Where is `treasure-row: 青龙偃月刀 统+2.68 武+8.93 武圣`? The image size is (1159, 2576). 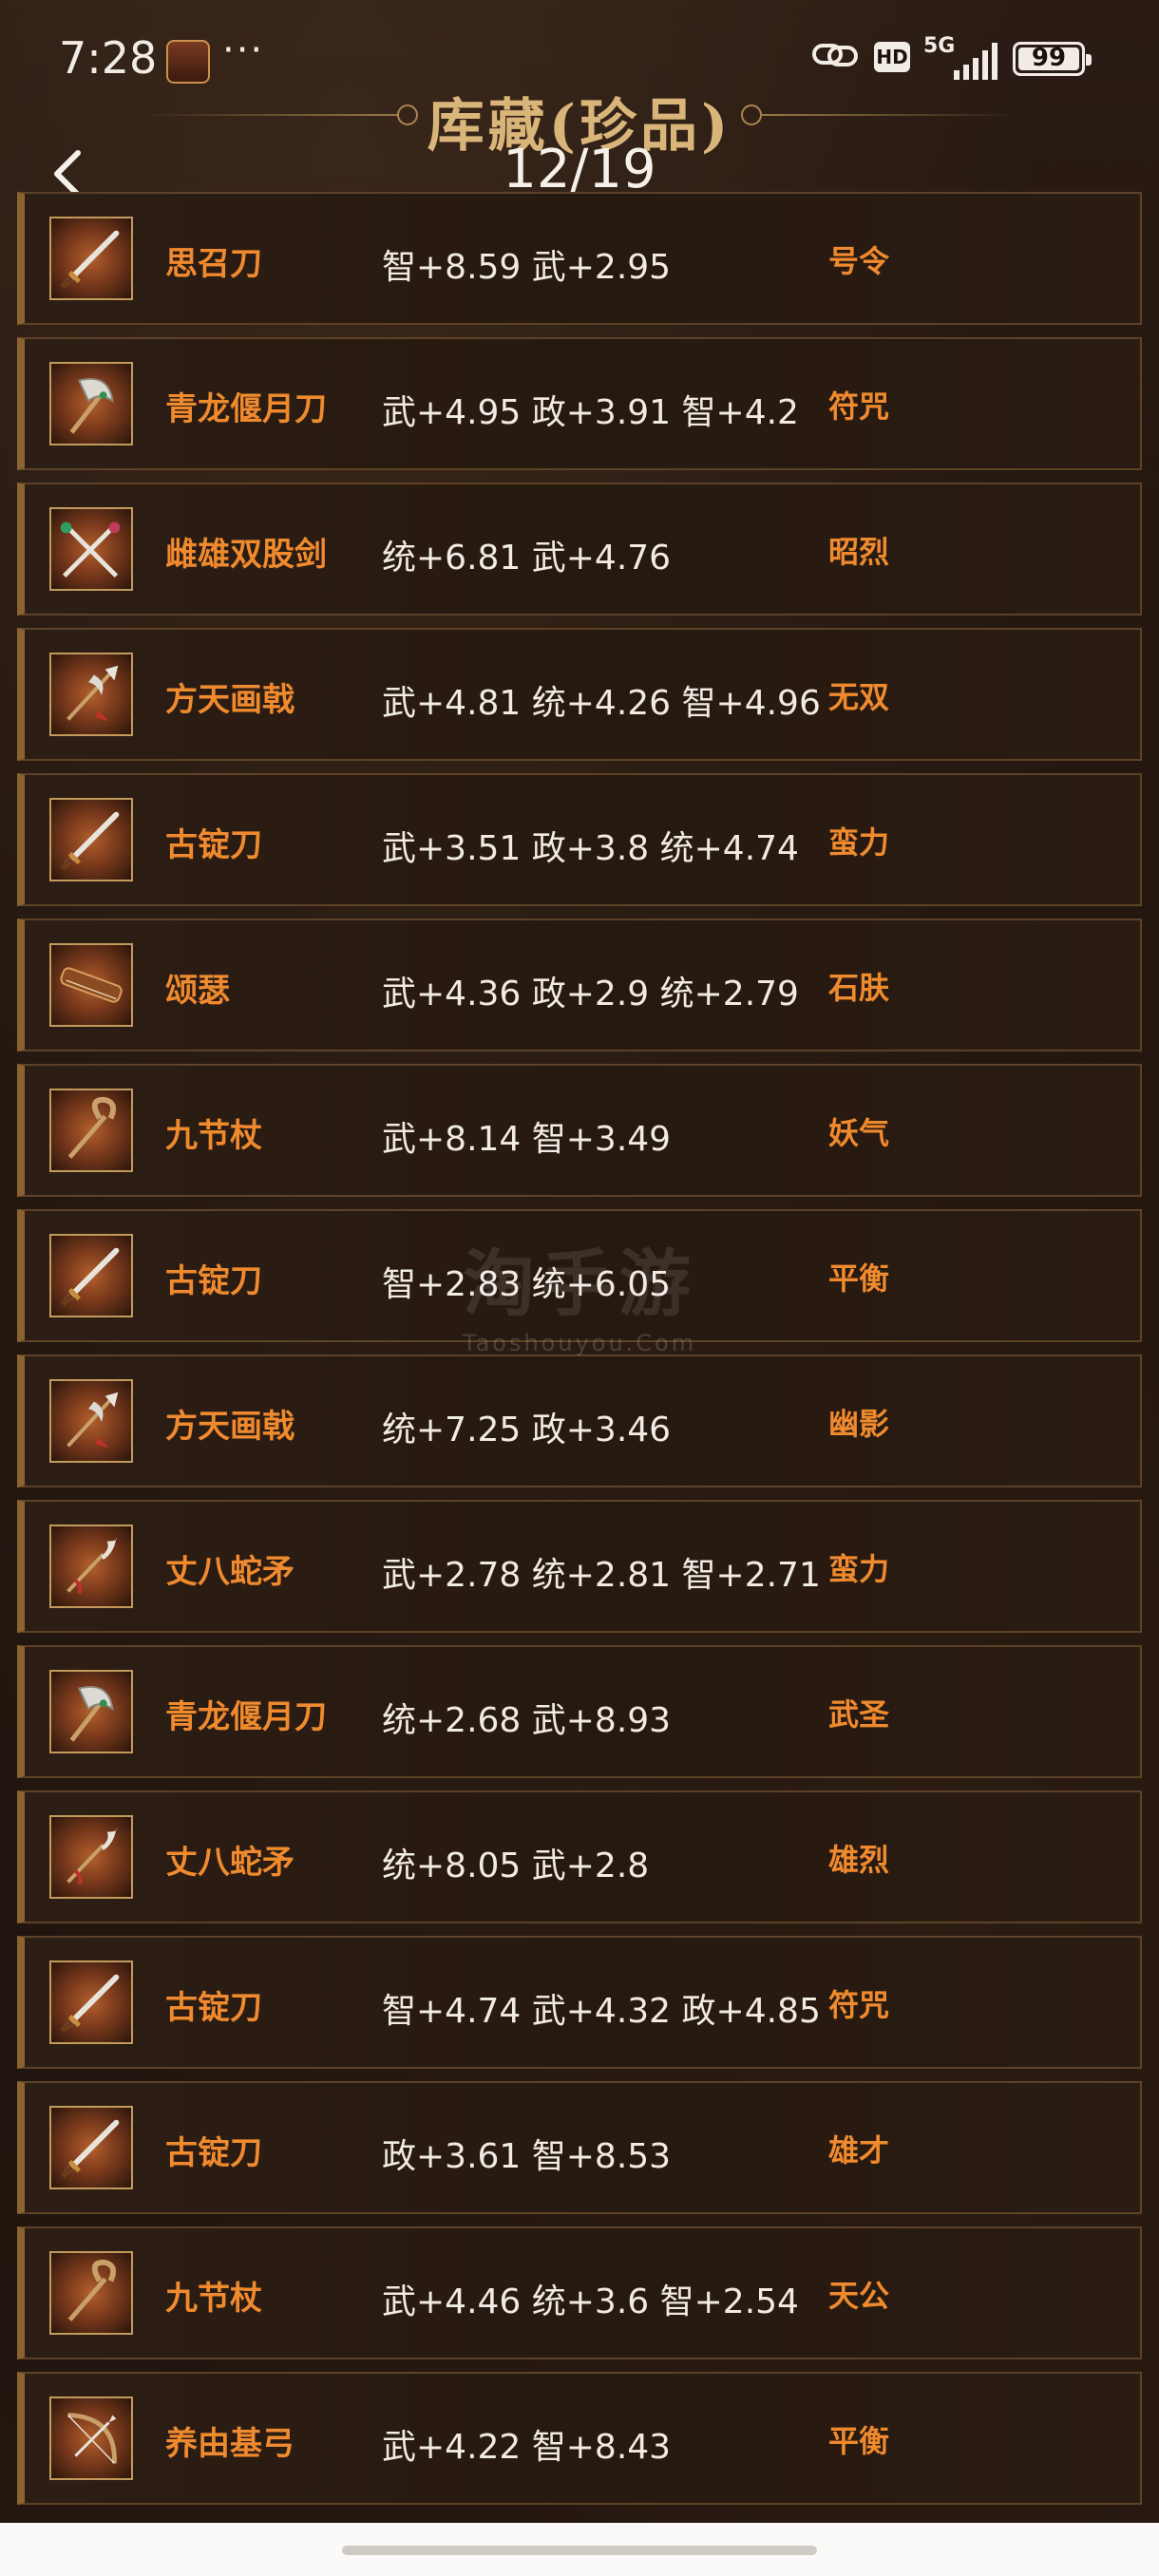
treasure-row: 青龙偃月刀 统+2.68 武+8.93 武圣 is located at coordinates (579, 1711).